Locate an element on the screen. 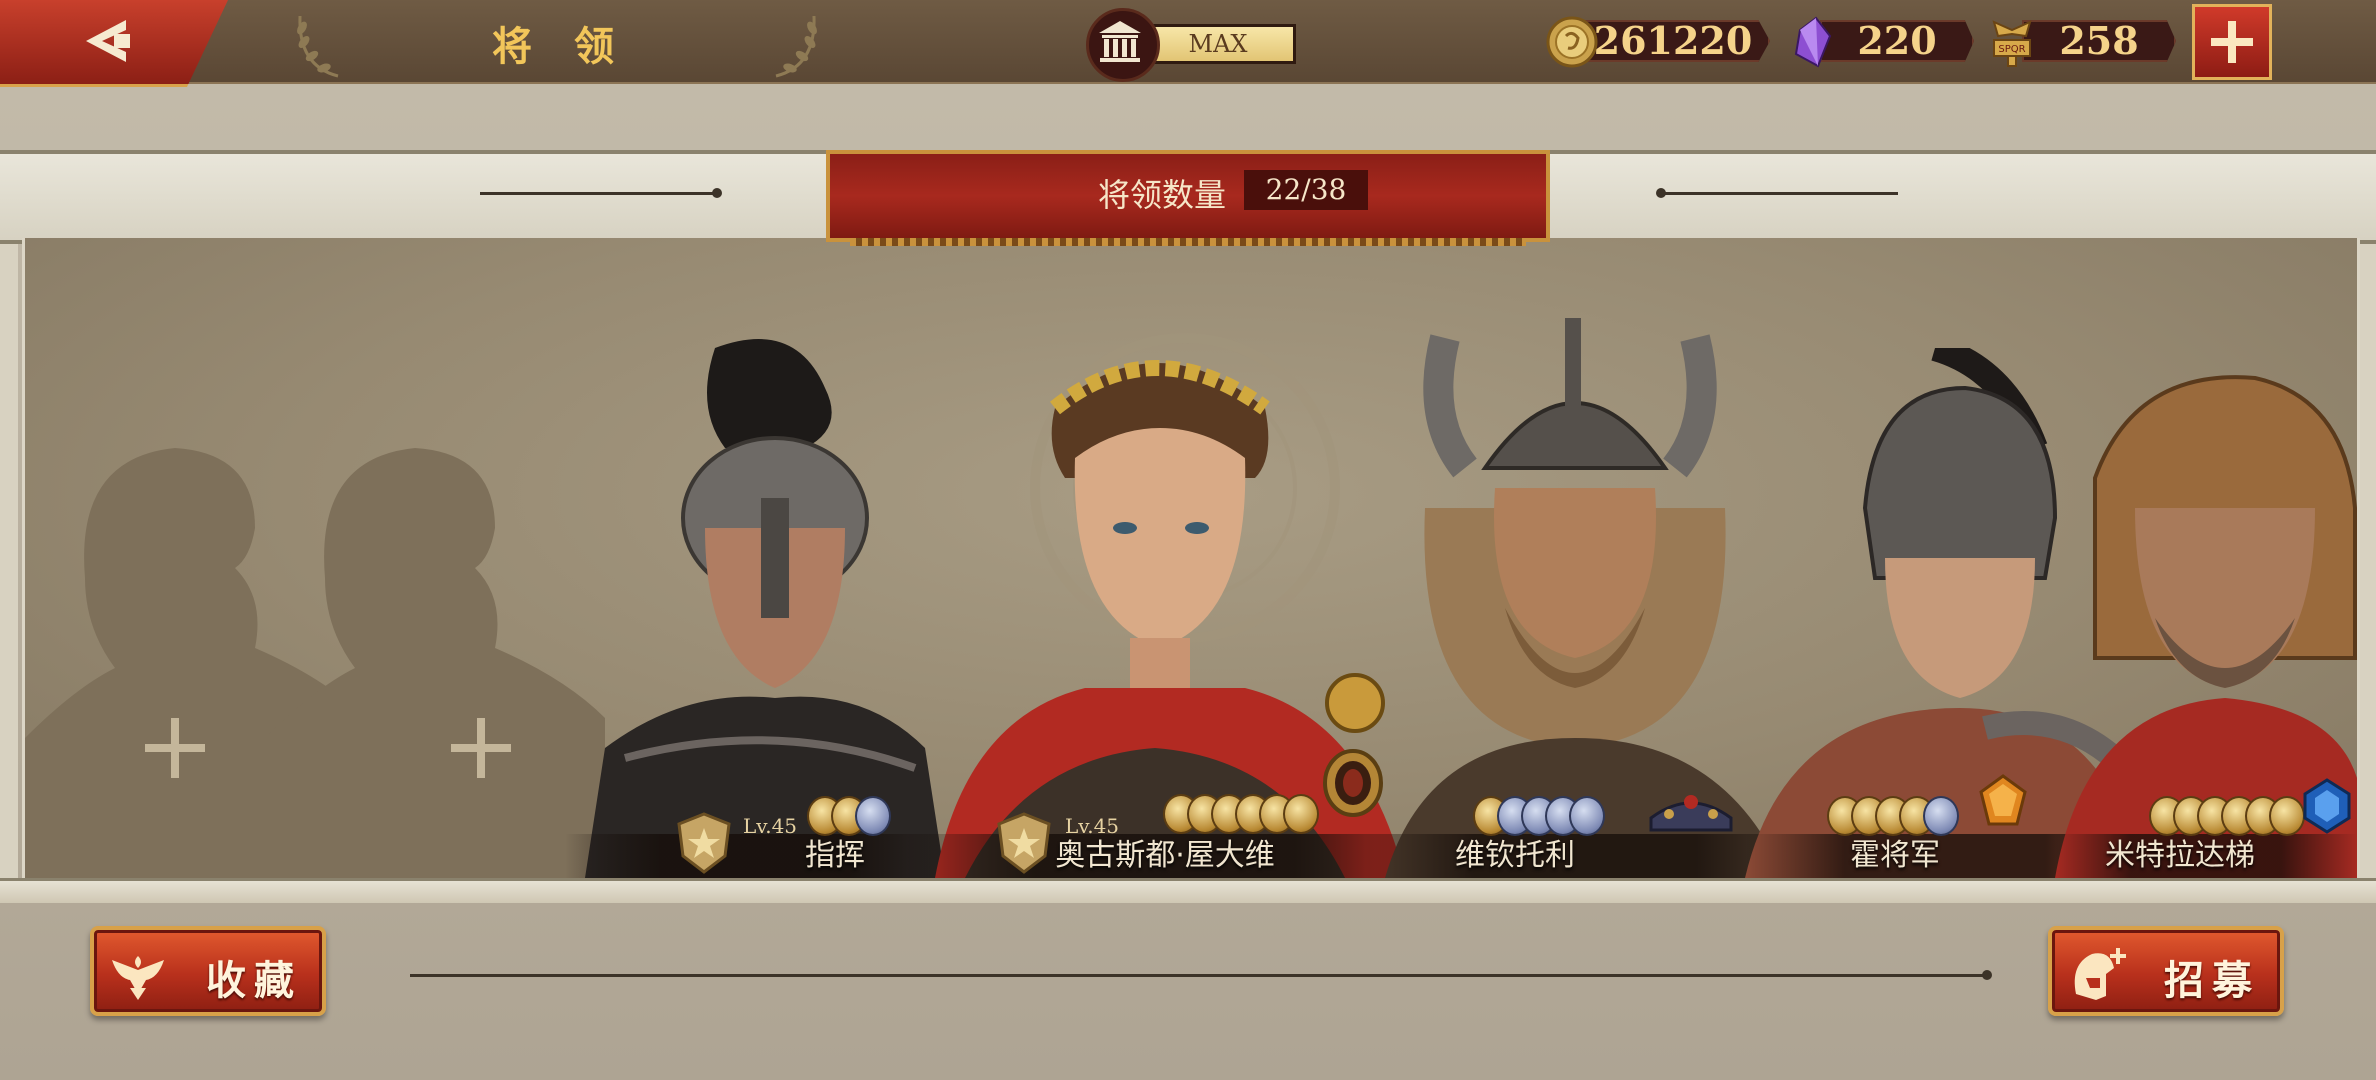  top-bar: 将 领 MAX 261220 220 SPQR 258 is located at coordinates (1188, 43).